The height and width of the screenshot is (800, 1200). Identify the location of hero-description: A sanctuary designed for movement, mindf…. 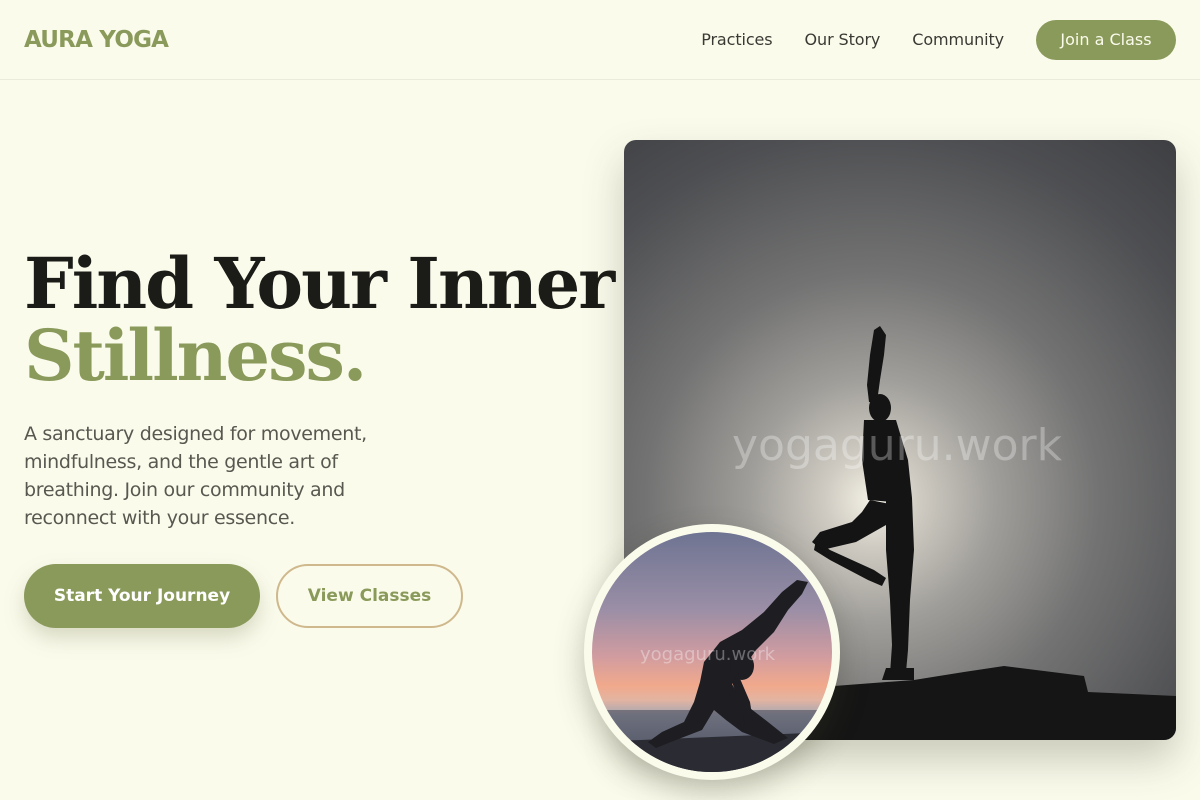
(195, 476).